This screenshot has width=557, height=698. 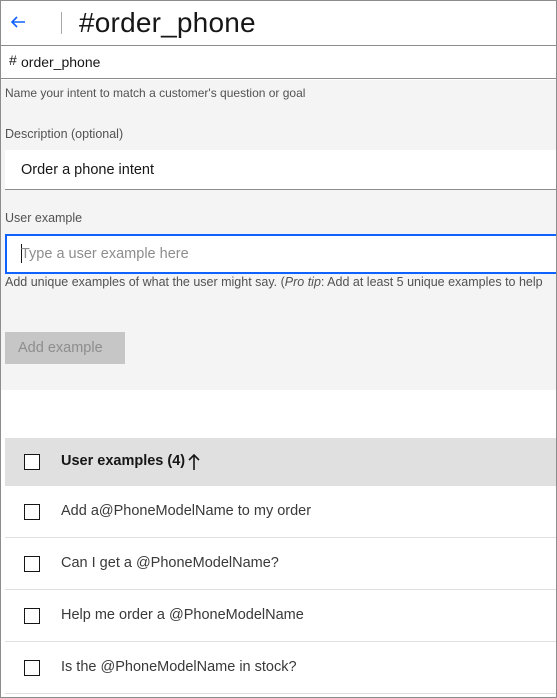 I want to click on user-example-input, so click(x=281, y=254).